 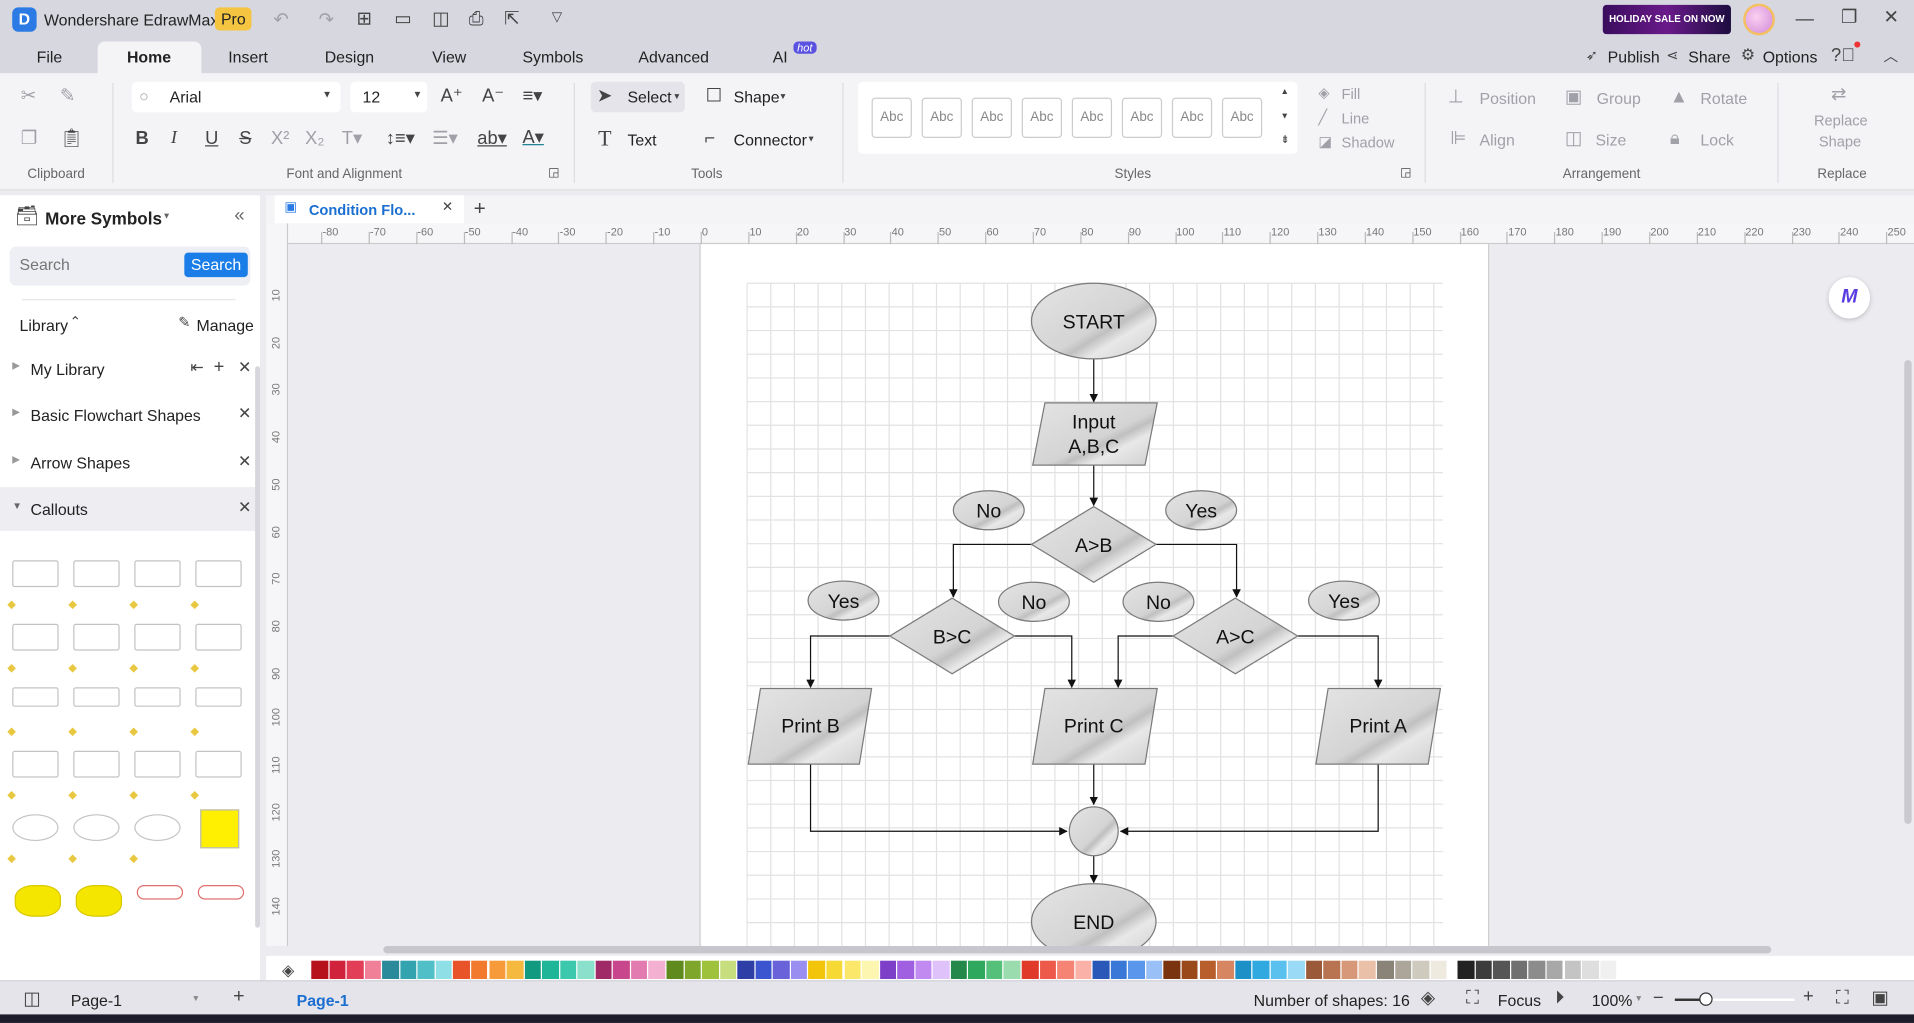 I want to click on add-page-icon: +, so click(x=238, y=997).